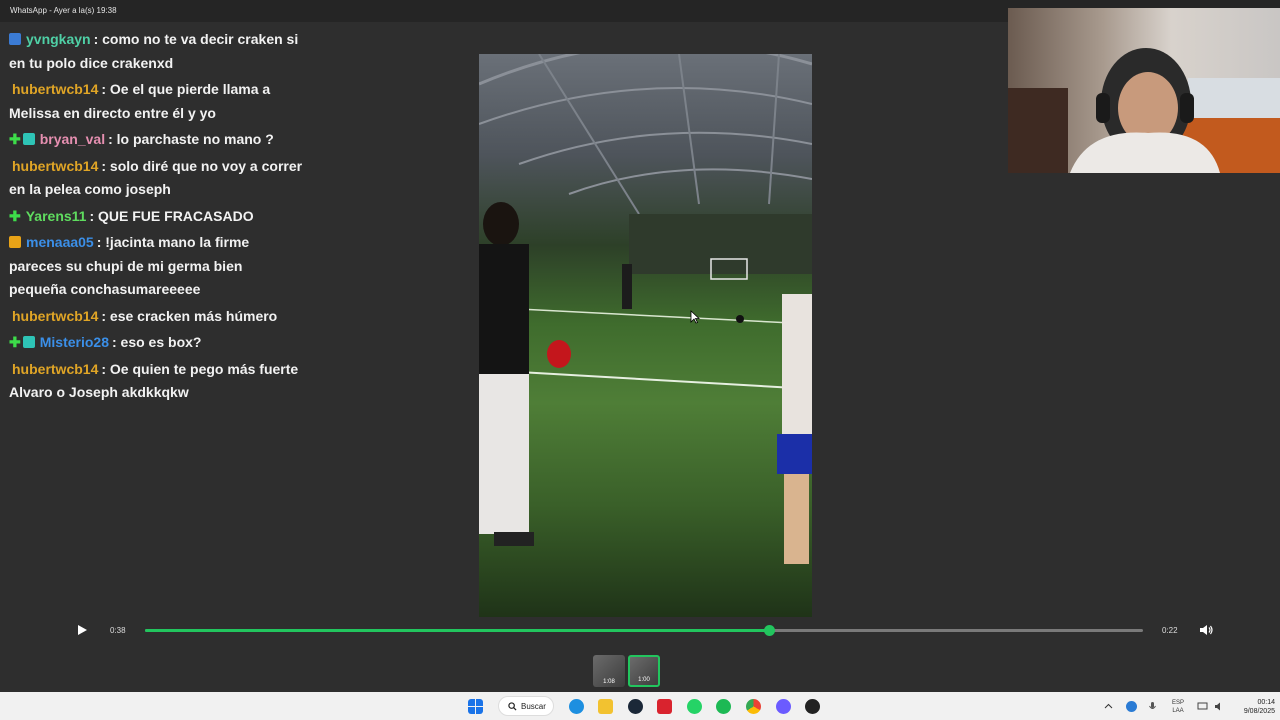 The height and width of the screenshot is (720, 1280). I want to click on wps-icon, so click(664, 706).